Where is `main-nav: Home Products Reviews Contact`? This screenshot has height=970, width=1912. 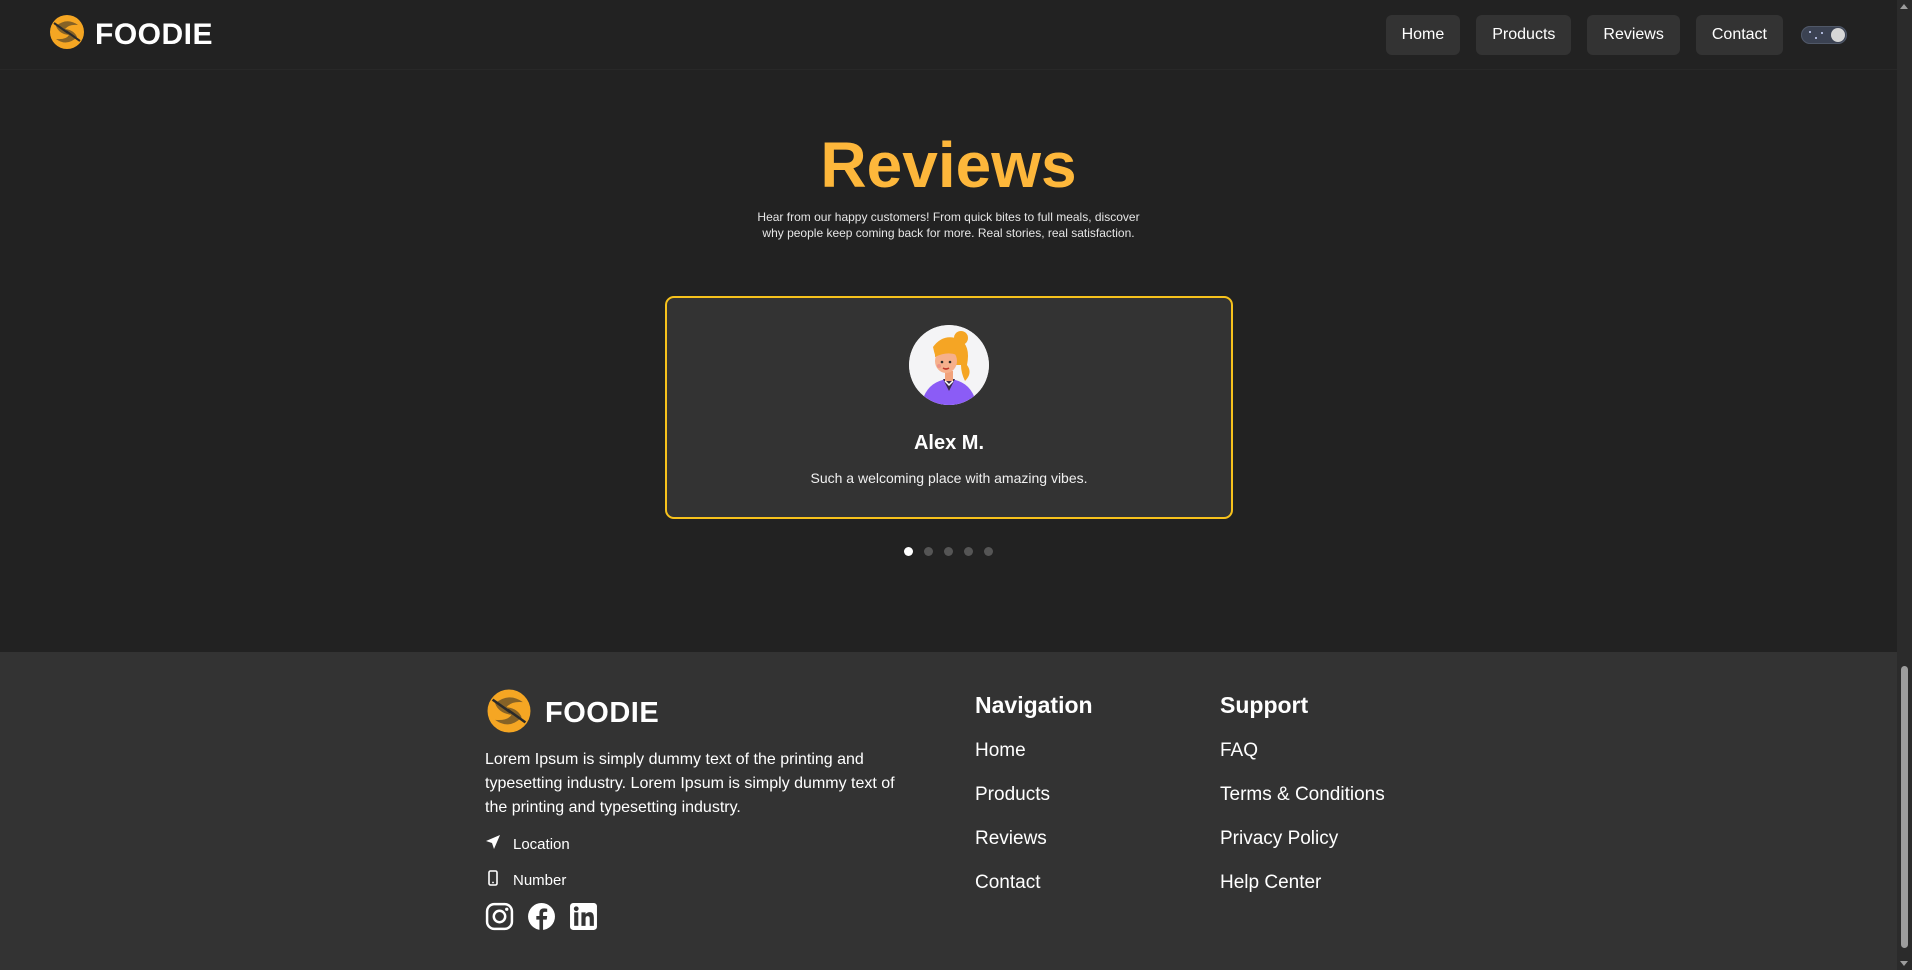 main-nav: Home Products Reviews Contact is located at coordinates (1617, 34).